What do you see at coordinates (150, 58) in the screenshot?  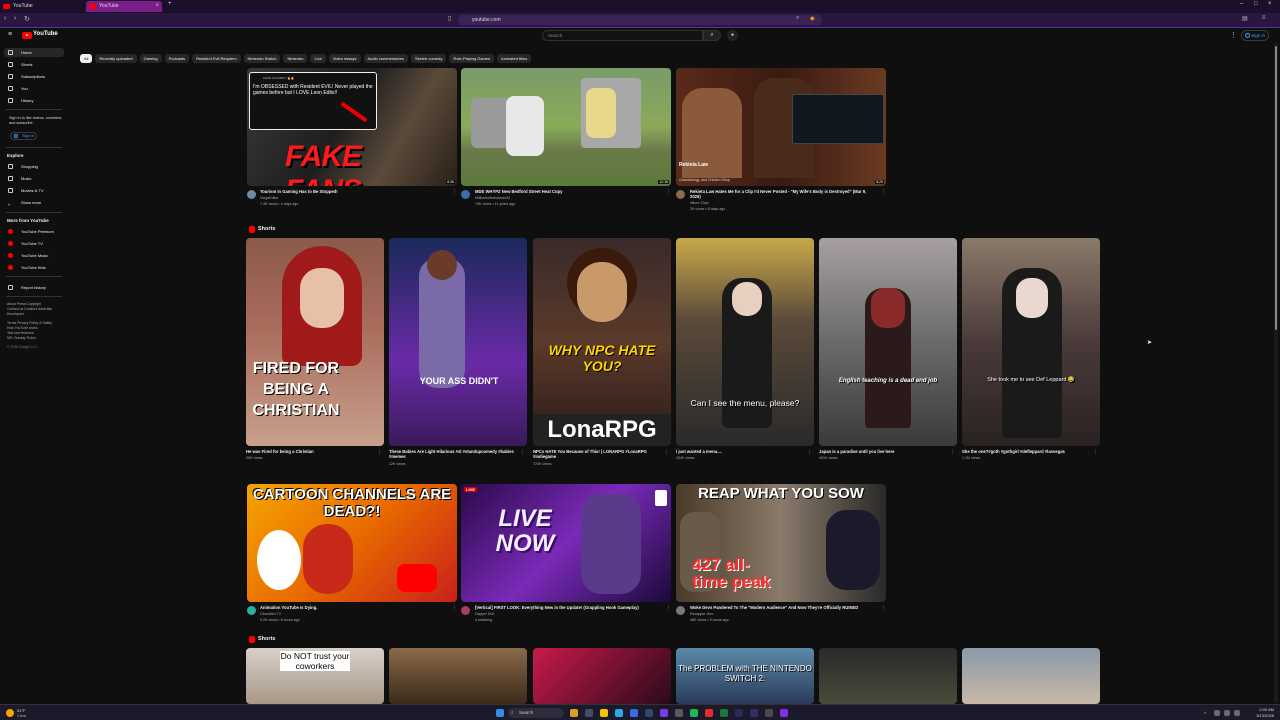 I see `filter-chip: Gaming` at bounding box center [150, 58].